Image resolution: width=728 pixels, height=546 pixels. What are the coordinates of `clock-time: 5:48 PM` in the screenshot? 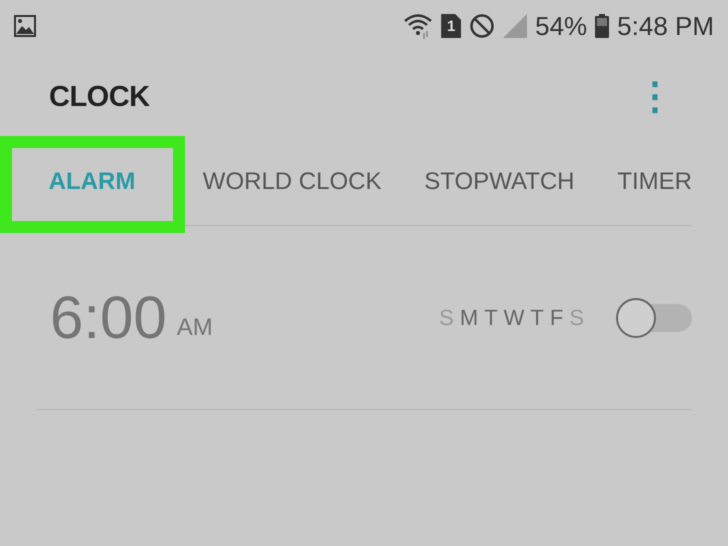 It's located at (665, 26).